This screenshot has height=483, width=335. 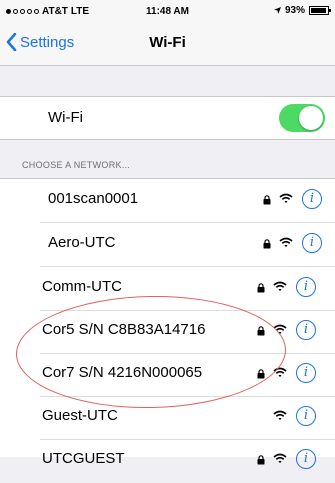 I want to click on network-name: 001scan0001, so click(x=93, y=198).